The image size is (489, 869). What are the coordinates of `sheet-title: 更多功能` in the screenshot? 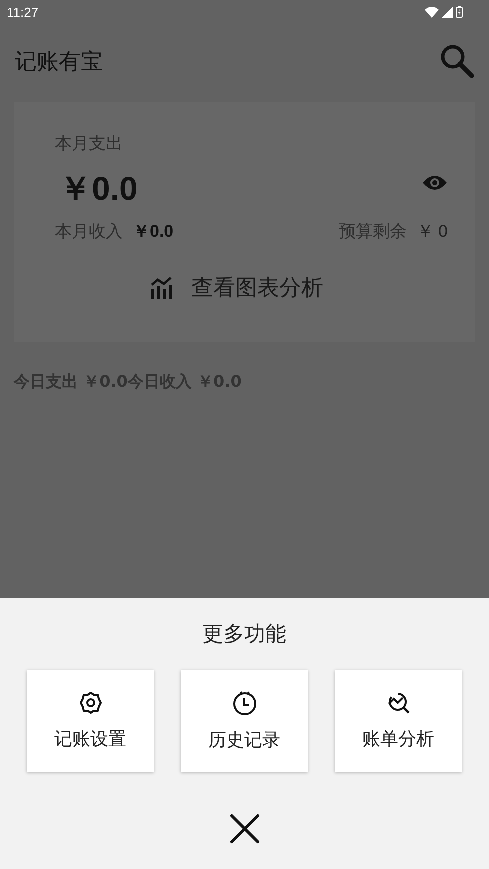 It's located at (244, 634).